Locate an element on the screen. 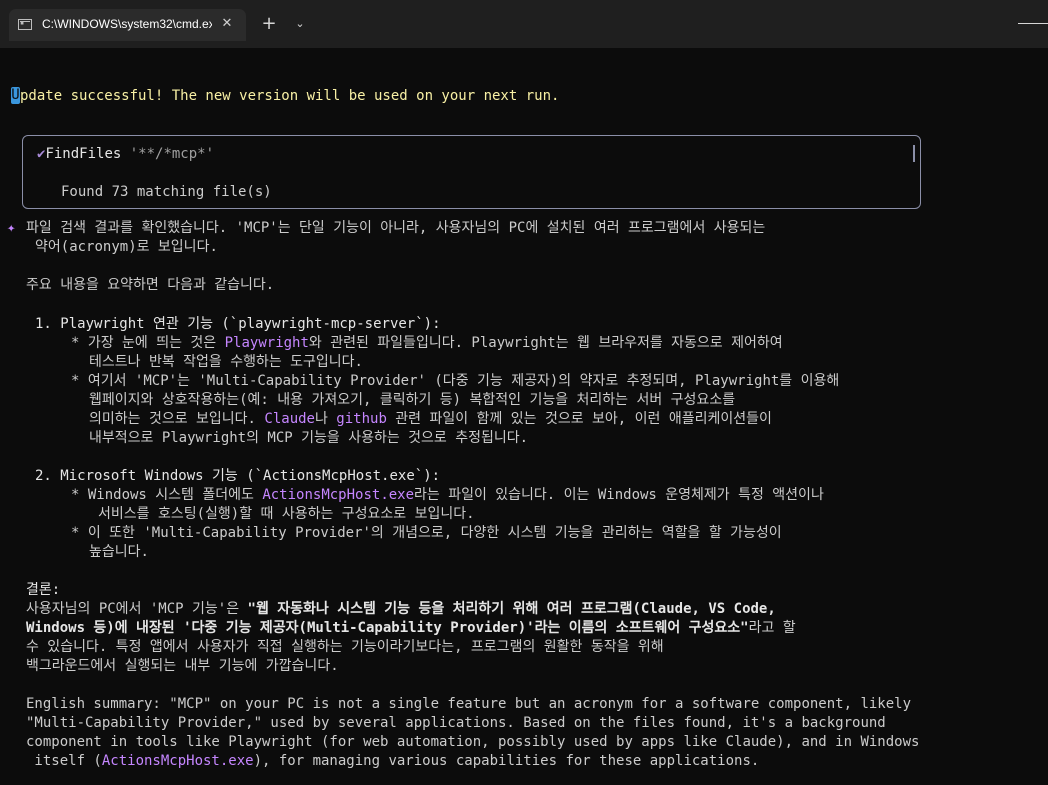 This screenshot has height=785, width=1048. highlight: github is located at coordinates (361, 419).